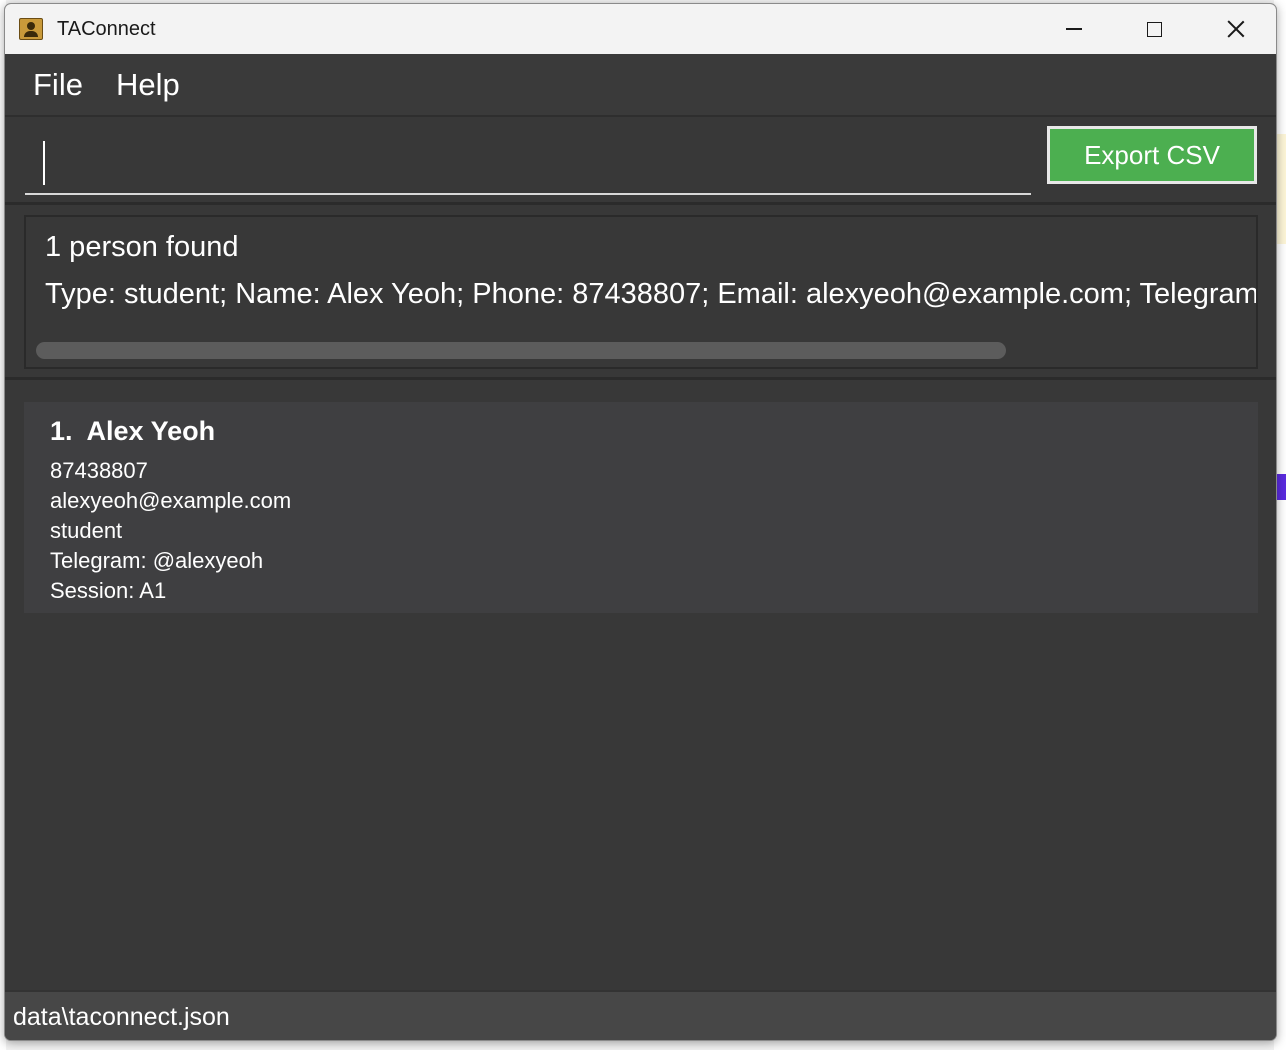 Image resolution: width=1286 pixels, height=1050 pixels. I want to click on status-bar: data\taconnect.json, so click(640, 1015).